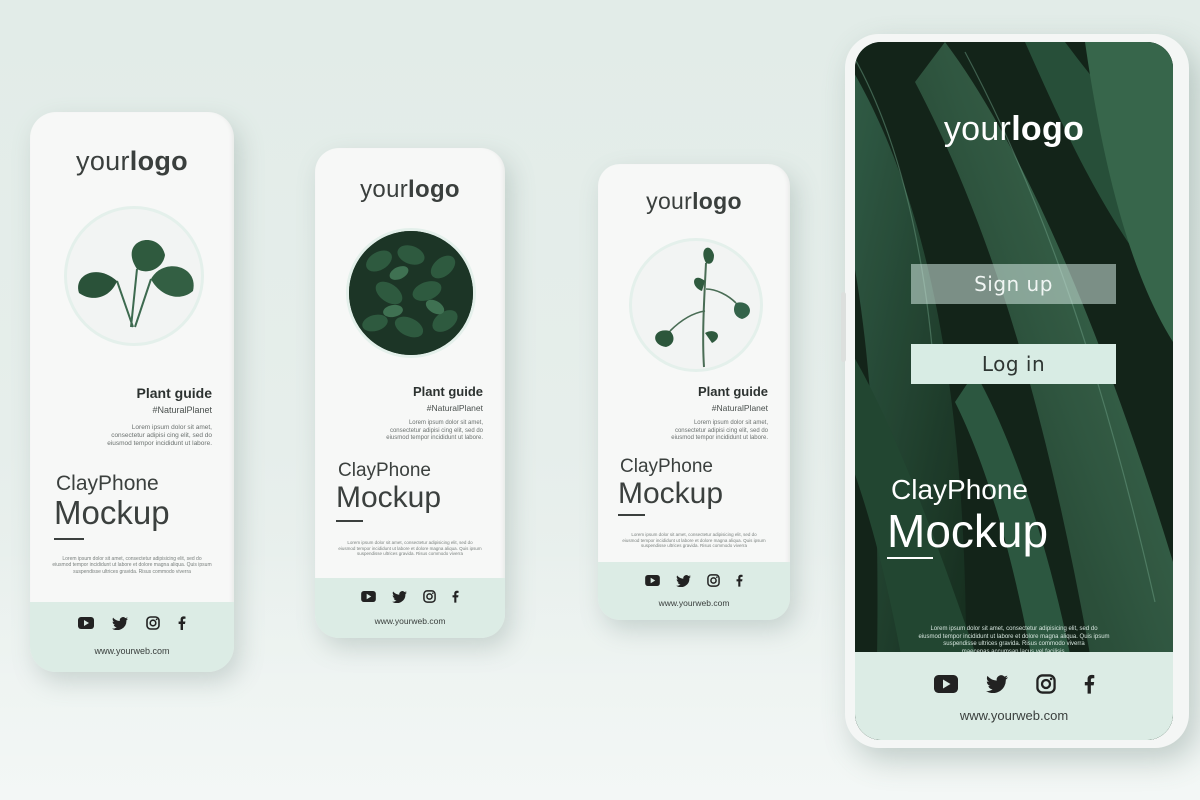  What do you see at coordinates (1013, 364) in the screenshot?
I see `log-in-button: Log in` at bounding box center [1013, 364].